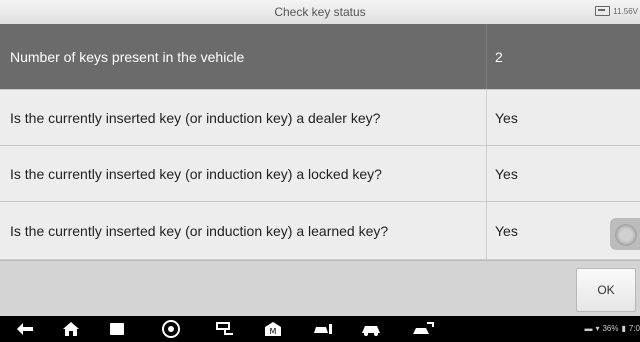 The image size is (640, 342). Describe the element at coordinates (623, 328) in the screenshot. I see `battery-icon: ▮` at that location.